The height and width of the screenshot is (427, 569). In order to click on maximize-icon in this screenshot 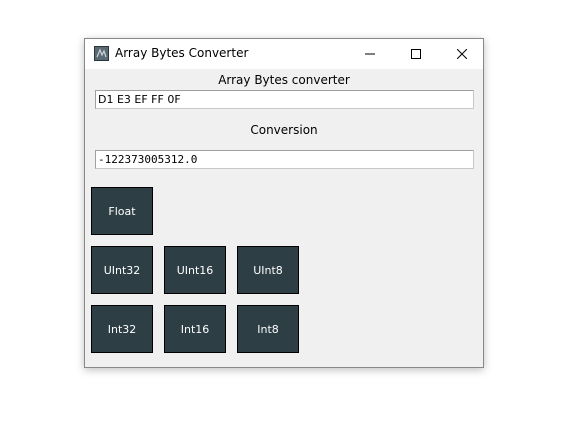, I will do `click(416, 54)`.